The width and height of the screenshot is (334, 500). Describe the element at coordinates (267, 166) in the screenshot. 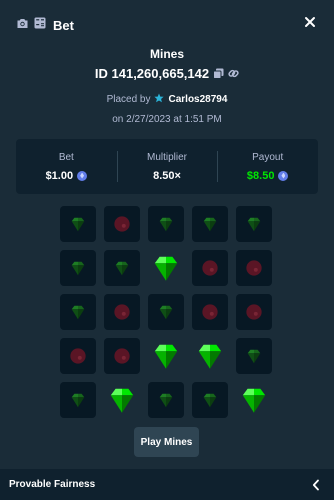

I see `stat-payout: Payout $8.50` at that location.